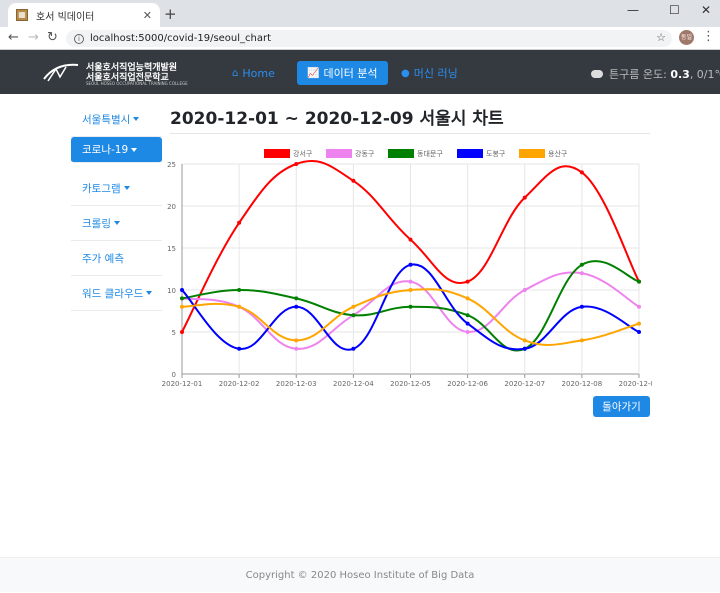 The height and width of the screenshot is (593, 720). What do you see at coordinates (430, 154) in the screenshot?
I see `legend-label: 동대문구` at bounding box center [430, 154].